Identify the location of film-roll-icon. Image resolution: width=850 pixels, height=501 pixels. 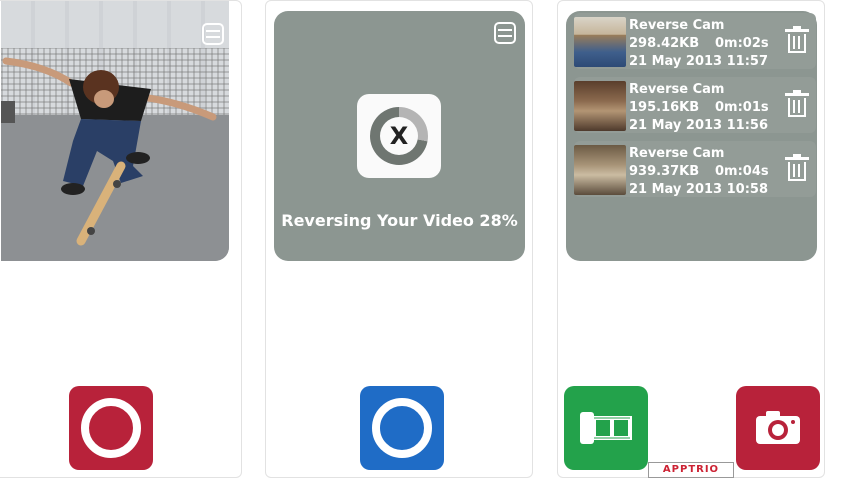
(606, 428).